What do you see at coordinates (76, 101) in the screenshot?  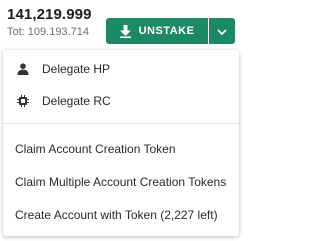 I see `menu-item-label: Delegate RC` at bounding box center [76, 101].